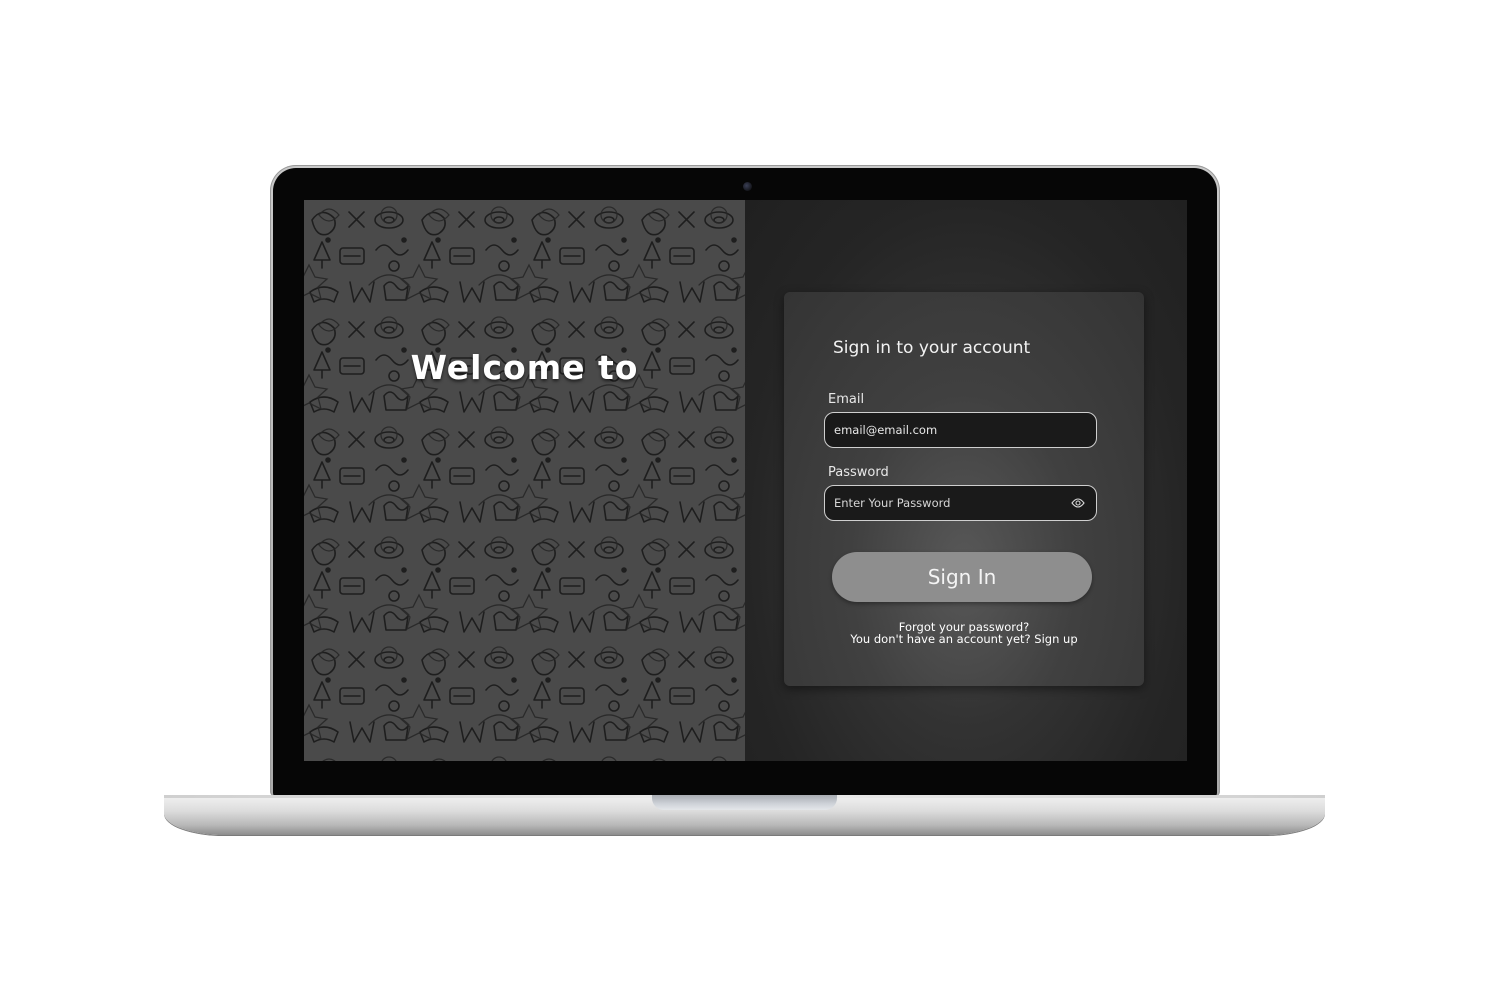  I want to click on webcam-dot, so click(747, 186).